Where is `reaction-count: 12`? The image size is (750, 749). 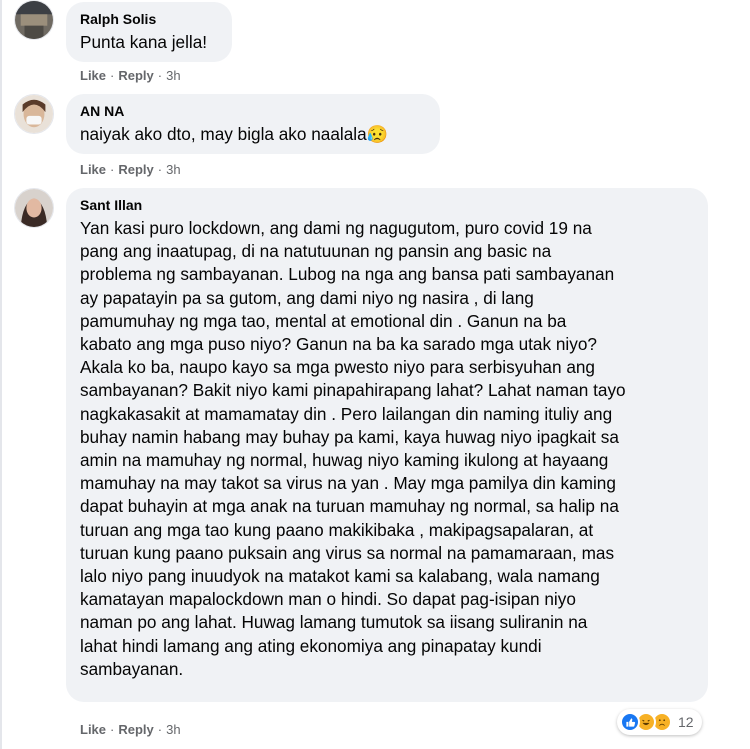 reaction-count: 12 is located at coordinates (686, 722).